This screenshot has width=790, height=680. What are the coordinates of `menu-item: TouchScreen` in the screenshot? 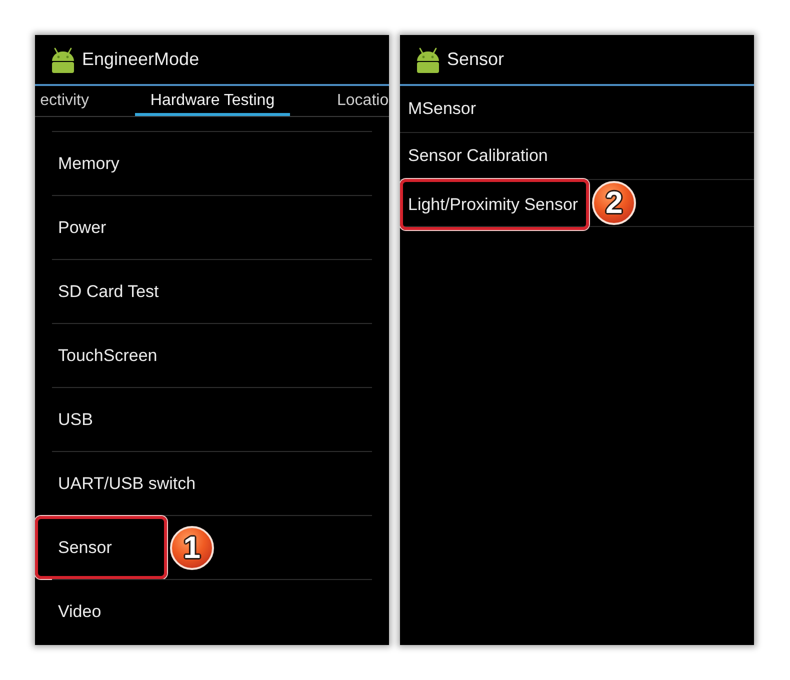 It's located at (123, 355).